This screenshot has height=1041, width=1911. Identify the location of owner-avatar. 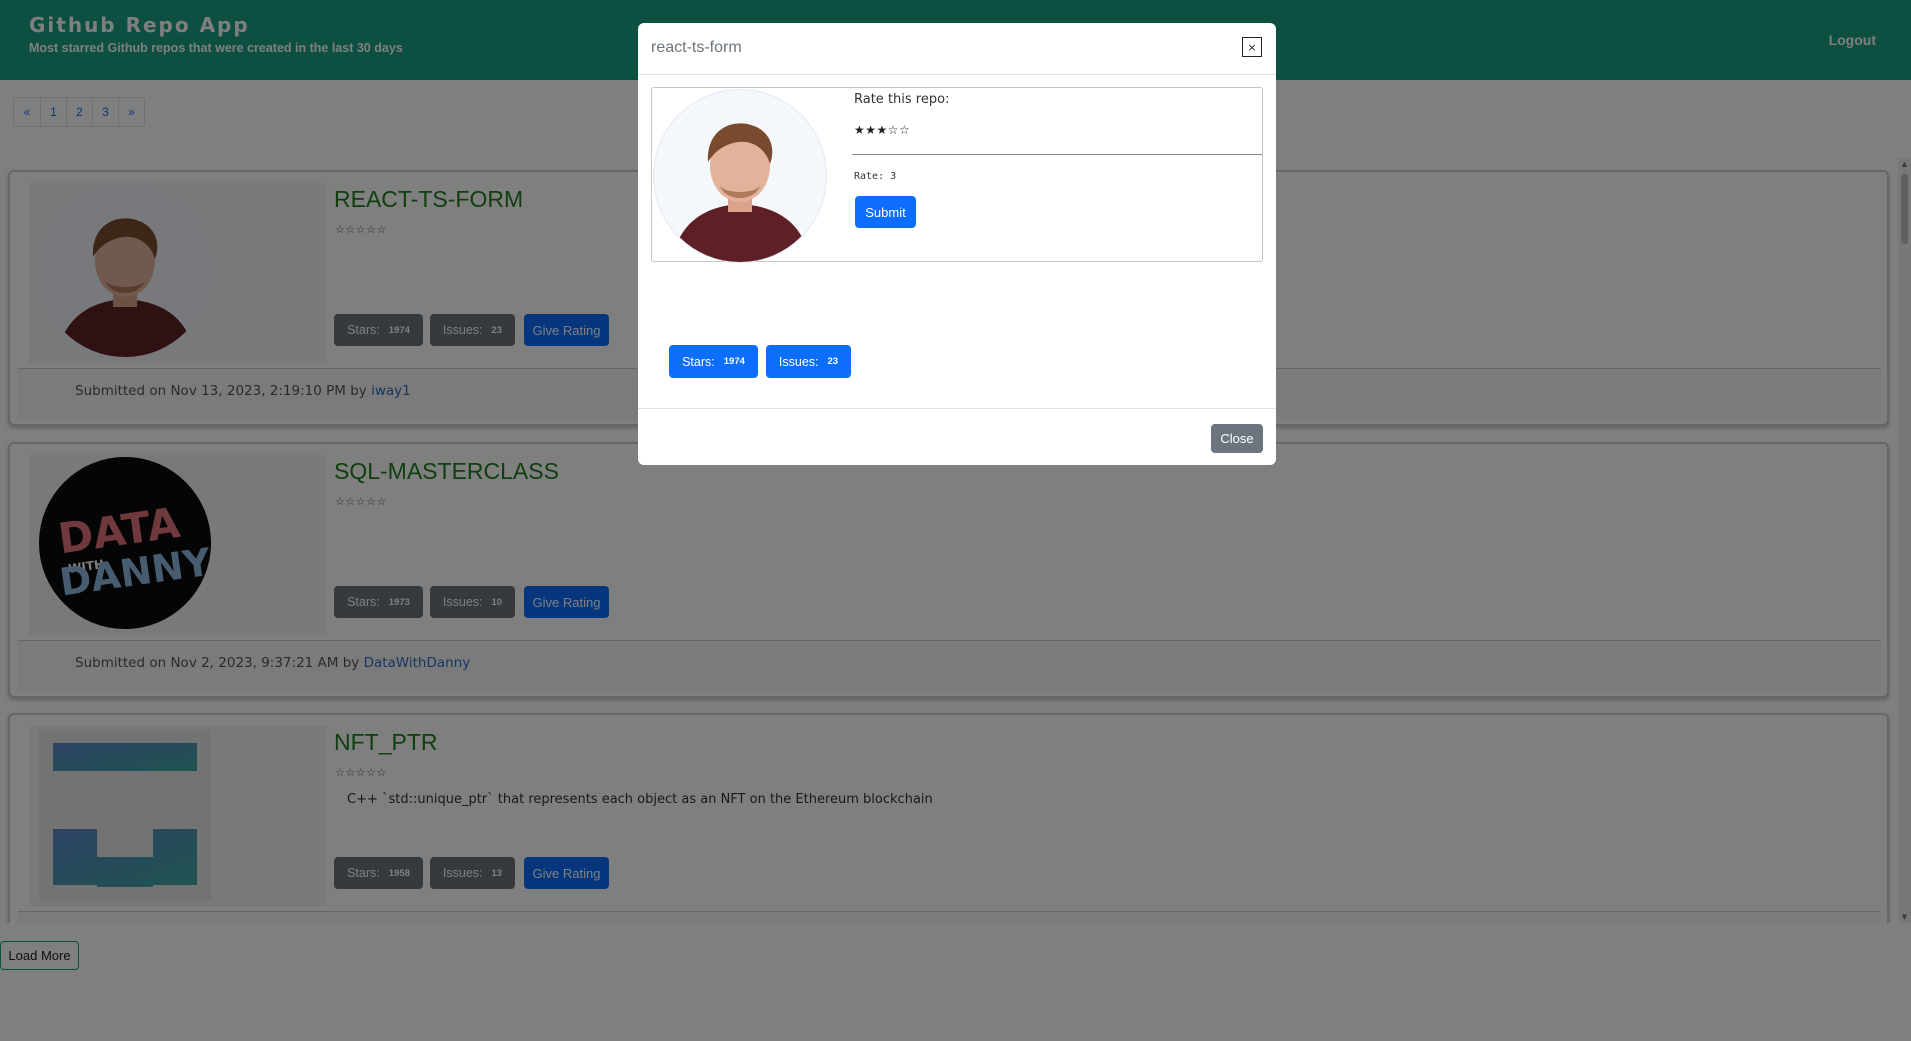
(740, 176).